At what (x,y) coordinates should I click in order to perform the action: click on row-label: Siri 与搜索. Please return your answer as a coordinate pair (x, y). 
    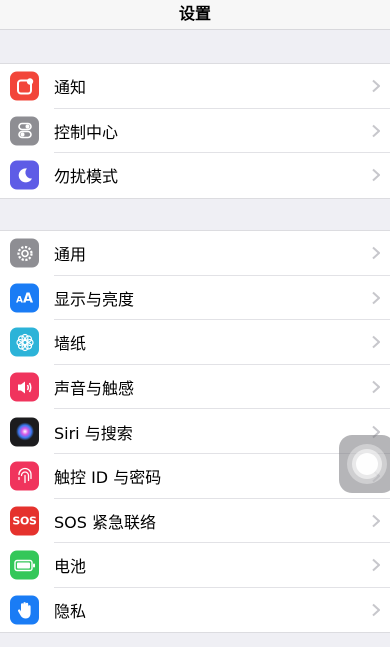
    Looking at the image, I should click on (93, 433).